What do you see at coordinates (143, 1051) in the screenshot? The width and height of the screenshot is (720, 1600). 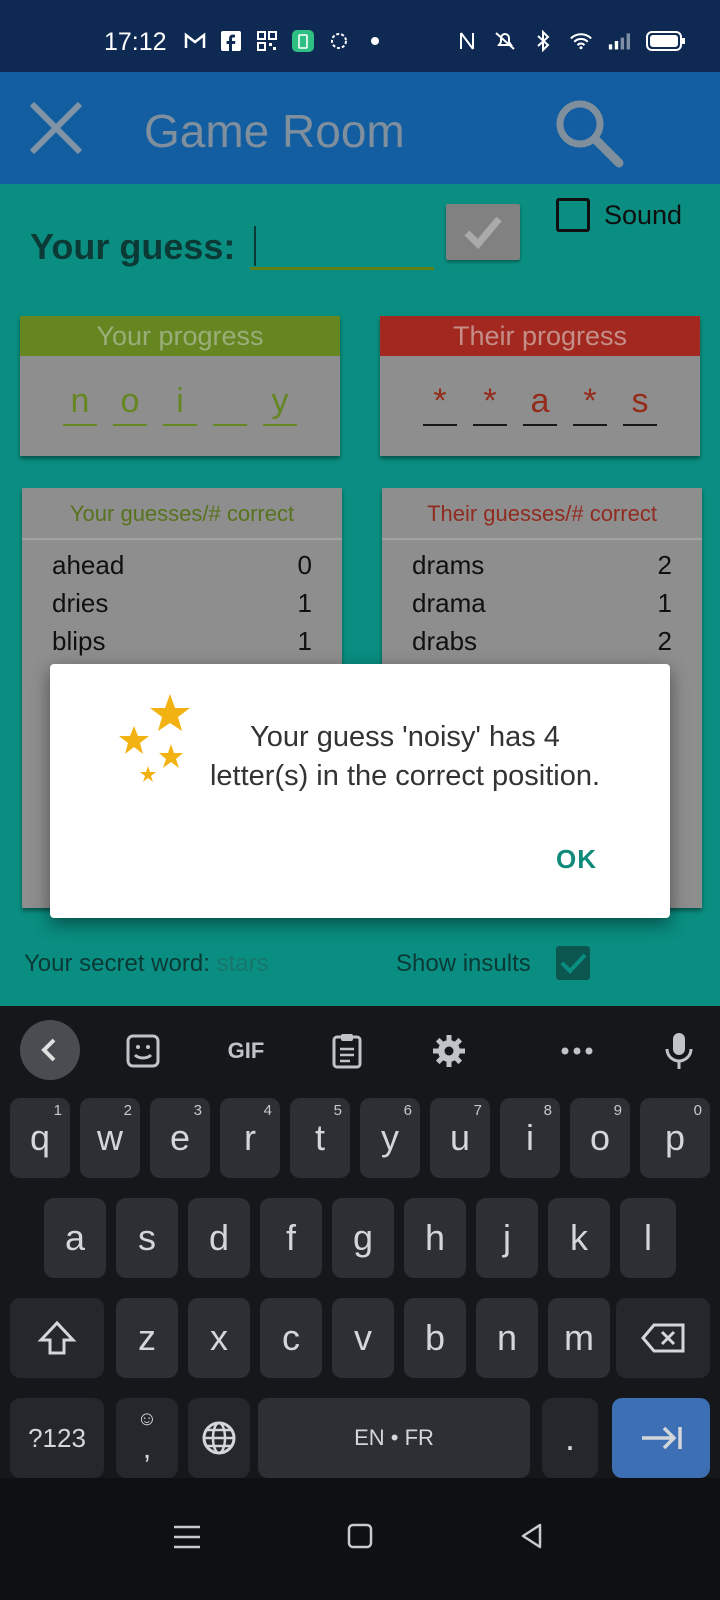 I see `sticker-icon` at bounding box center [143, 1051].